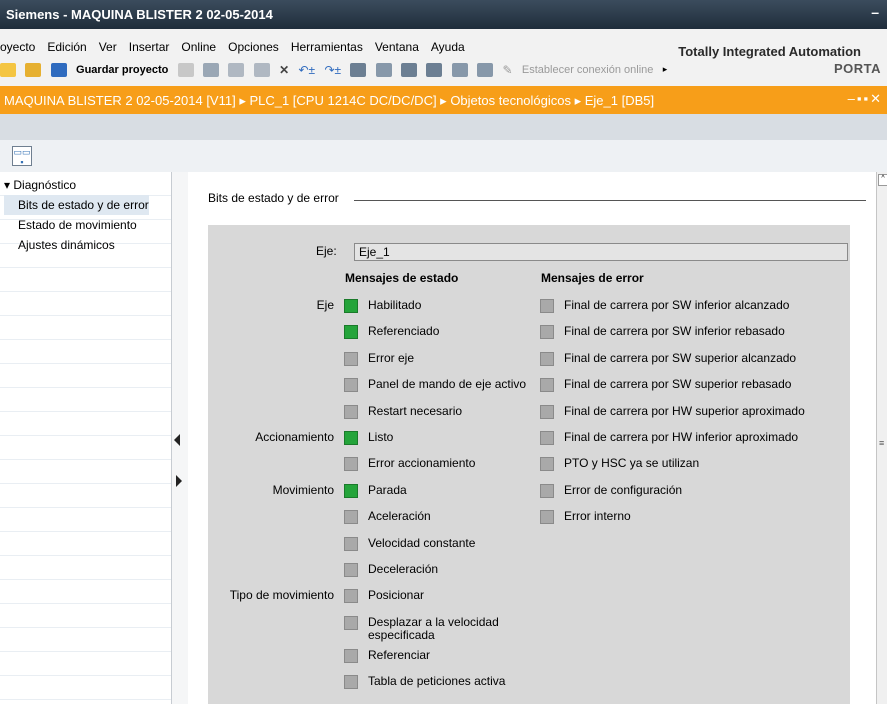 The width and height of the screenshot is (887, 704). Describe the element at coordinates (253, 47) in the screenshot. I see `menu-item-5: Opciones` at that location.